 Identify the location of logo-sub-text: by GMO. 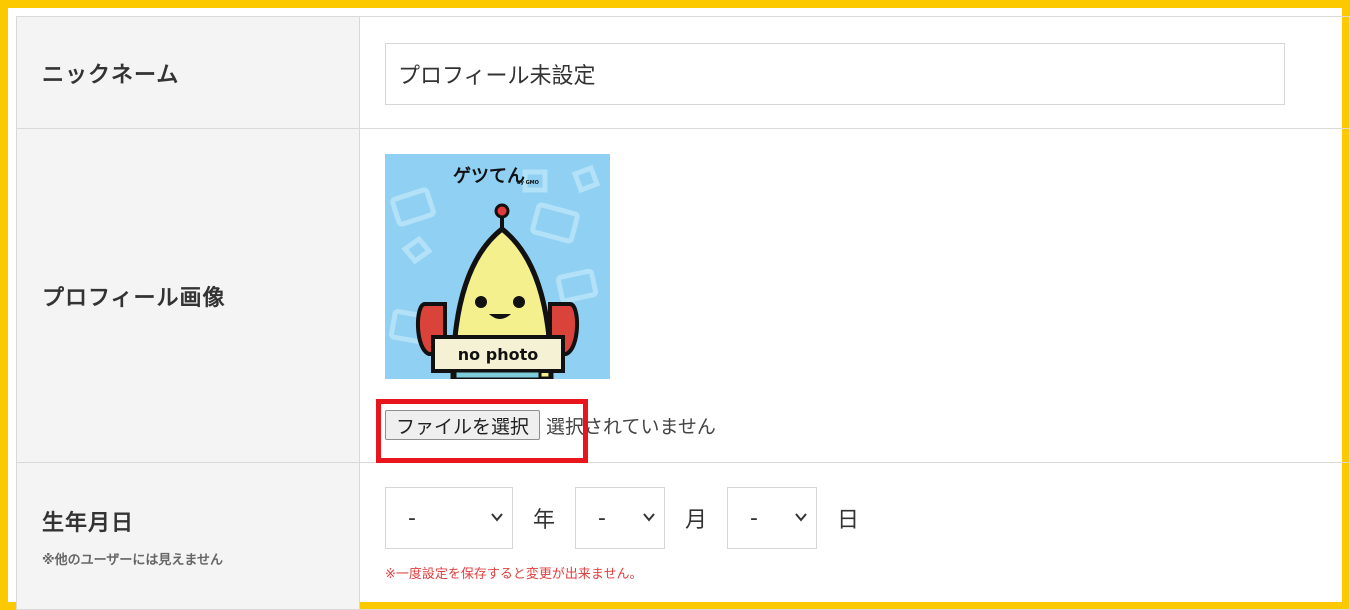
(528, 183).